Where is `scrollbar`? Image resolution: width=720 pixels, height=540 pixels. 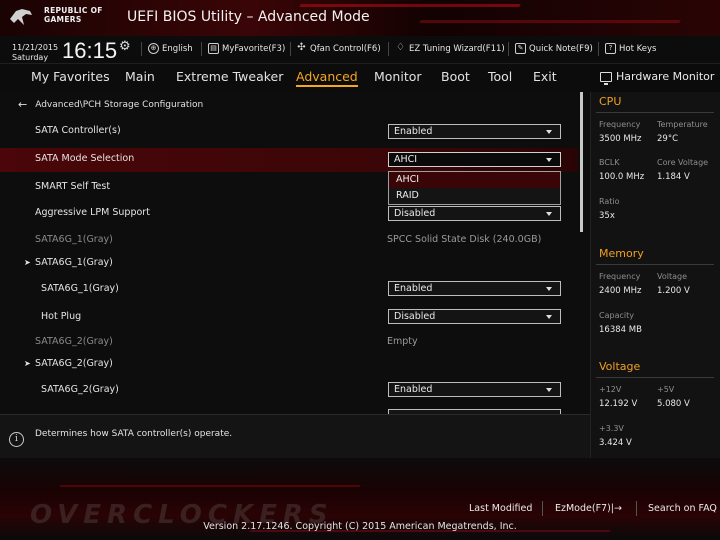 scrollbar is located at coordinates (581, 162).